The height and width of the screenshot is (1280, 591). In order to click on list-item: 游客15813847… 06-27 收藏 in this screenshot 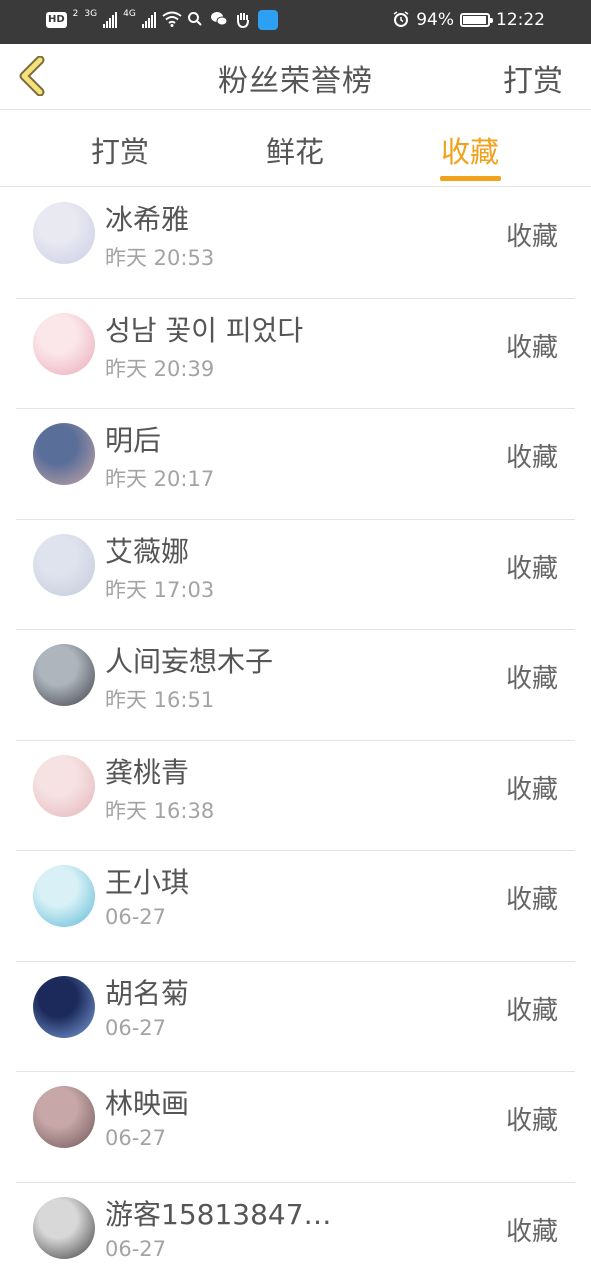, I will do `click(295, 1231)`.